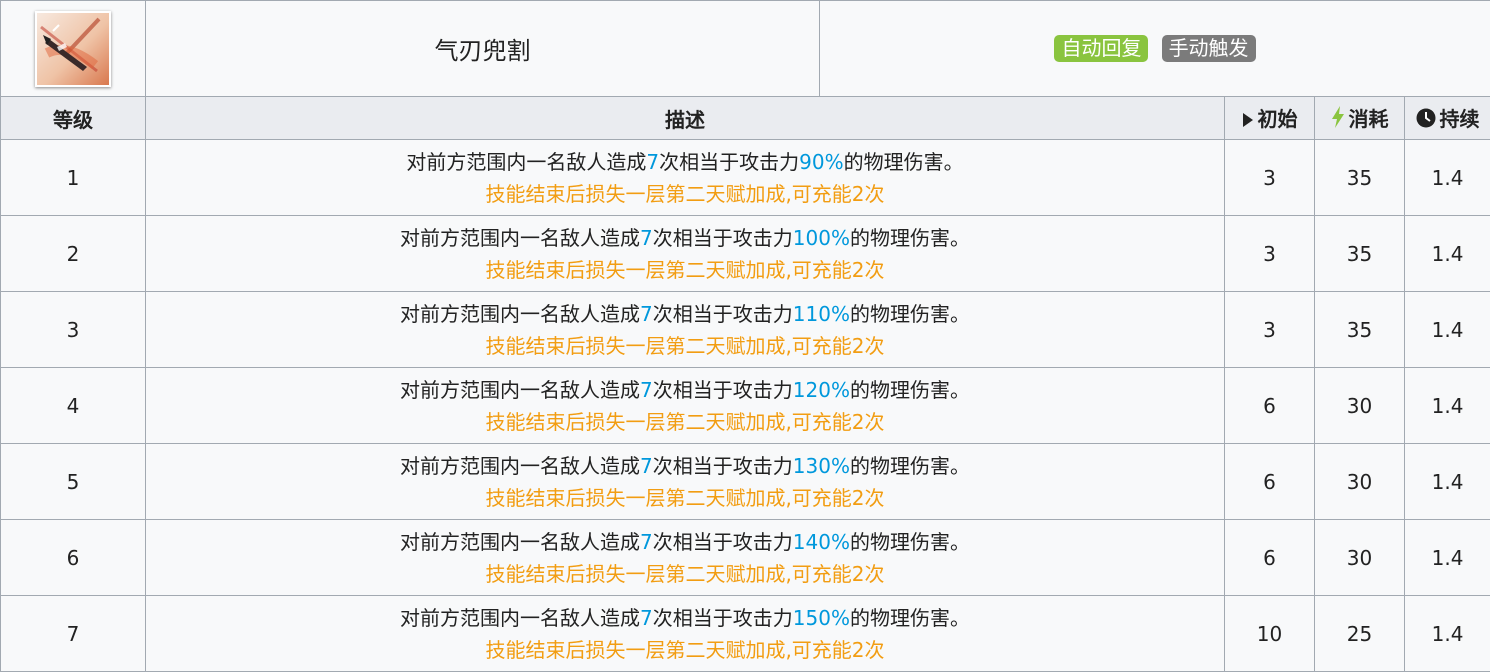 This screenshot has width=1490, height=672. I want to click on level-cell: 5, so click(73, 481).